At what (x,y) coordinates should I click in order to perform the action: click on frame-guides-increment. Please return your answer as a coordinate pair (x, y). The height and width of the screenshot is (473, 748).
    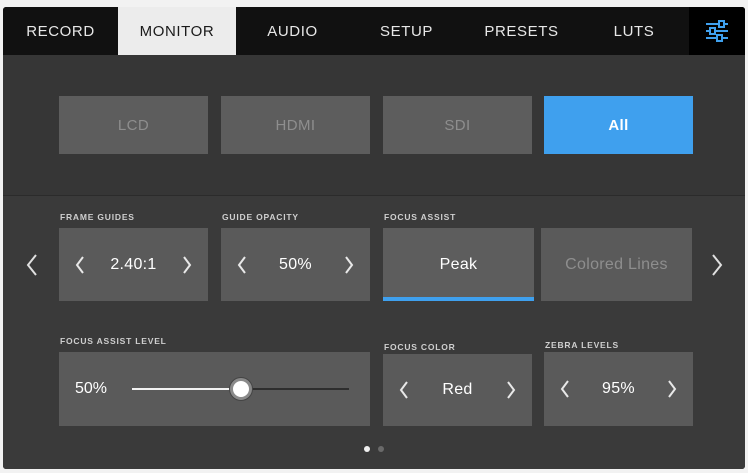
    Looking at the image, I should click on (187, 264).